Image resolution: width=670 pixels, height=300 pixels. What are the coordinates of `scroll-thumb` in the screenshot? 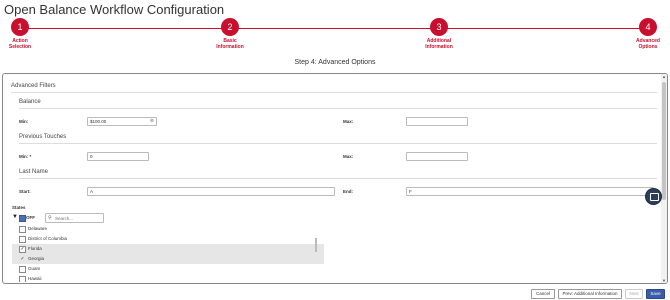 It's located at (664, 141).